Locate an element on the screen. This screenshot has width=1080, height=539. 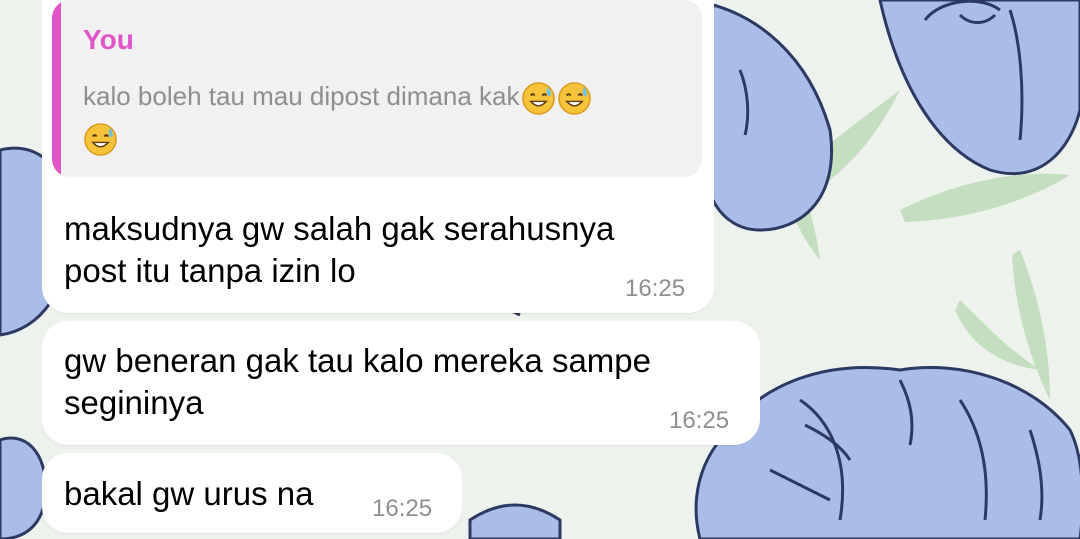
message-line: segininya is located at coordinates (134, 402).